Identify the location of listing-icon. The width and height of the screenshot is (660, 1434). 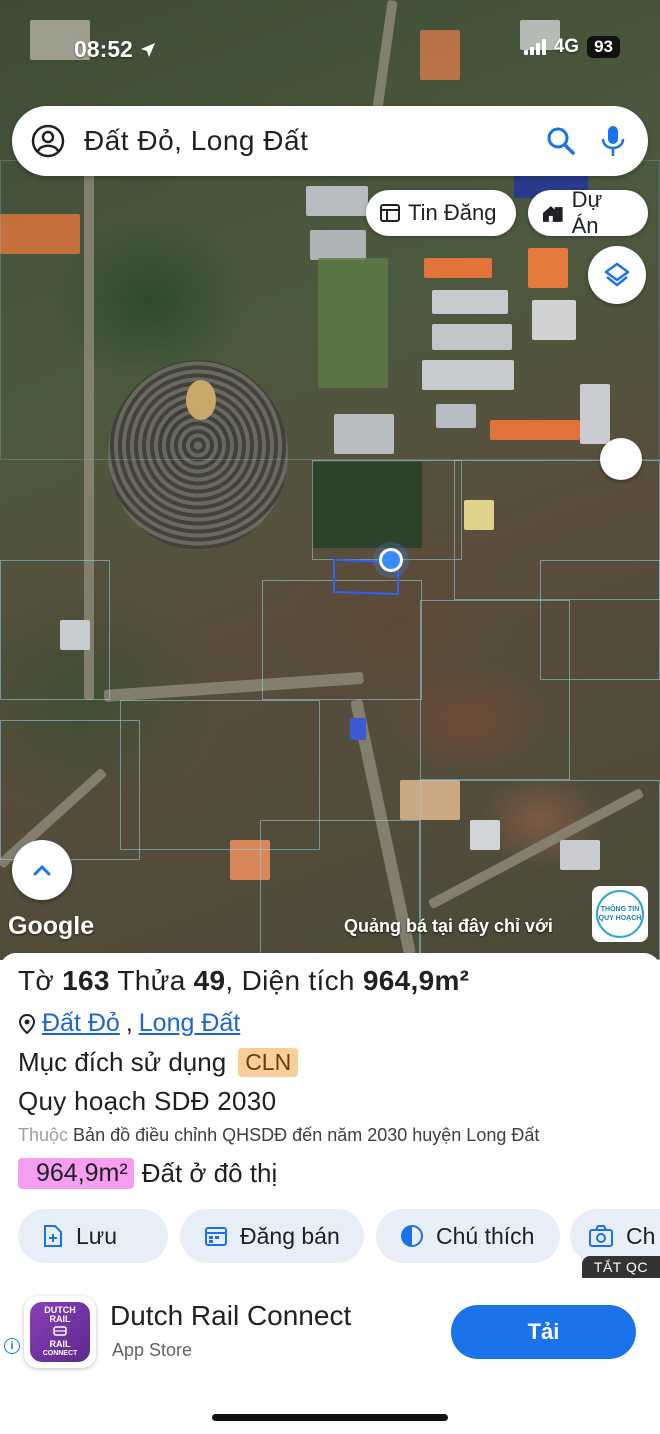
(390, 213).